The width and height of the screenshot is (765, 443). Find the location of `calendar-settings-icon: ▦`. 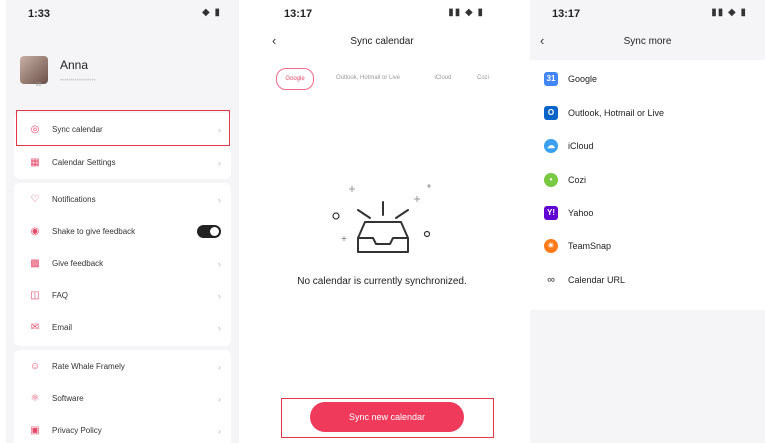

calendar-settings-icon: ▦ is located at coordinates (35, 162).